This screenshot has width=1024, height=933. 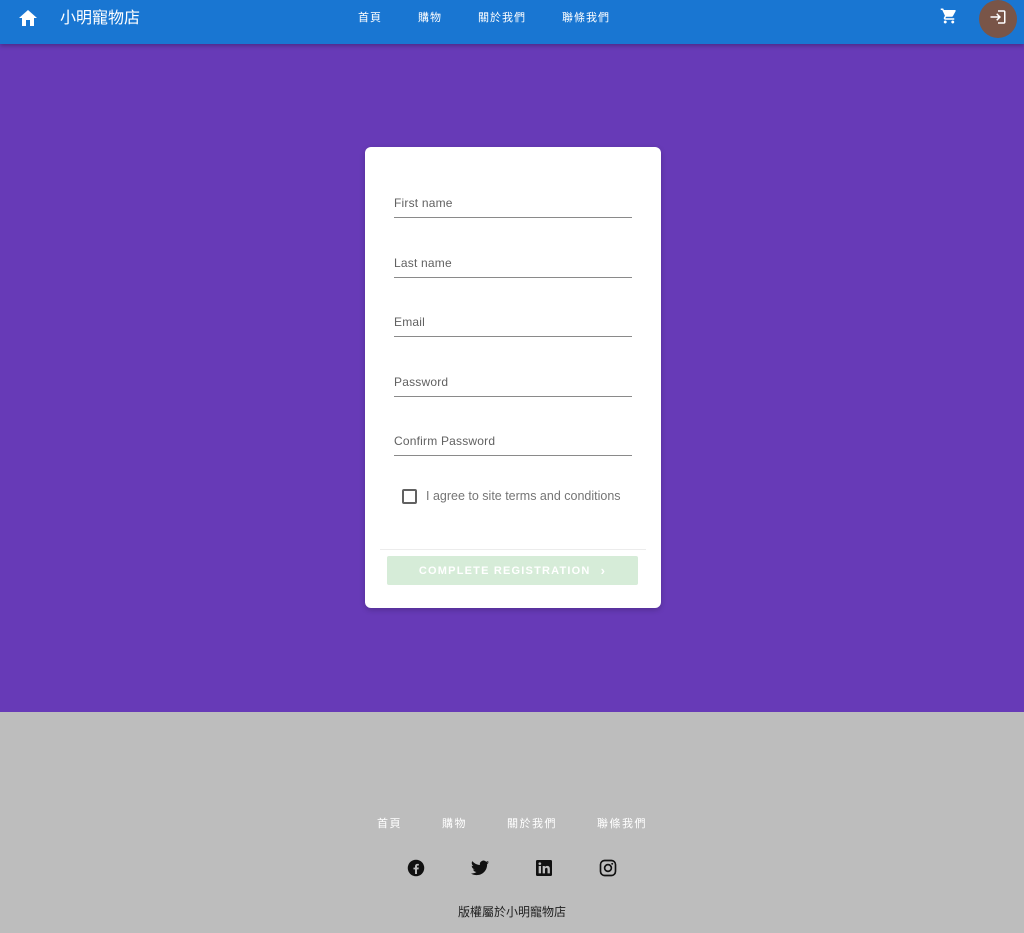 I want to click on linkedin-button, so click(x=544, y=870).